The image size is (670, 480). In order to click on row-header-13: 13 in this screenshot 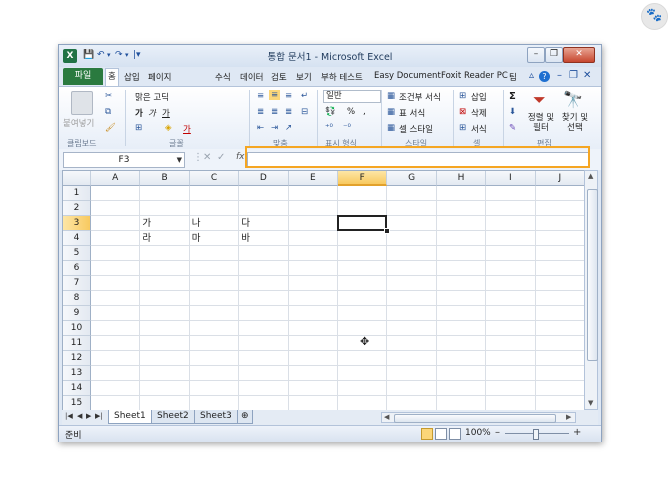, I will do `click(77, 373)`.